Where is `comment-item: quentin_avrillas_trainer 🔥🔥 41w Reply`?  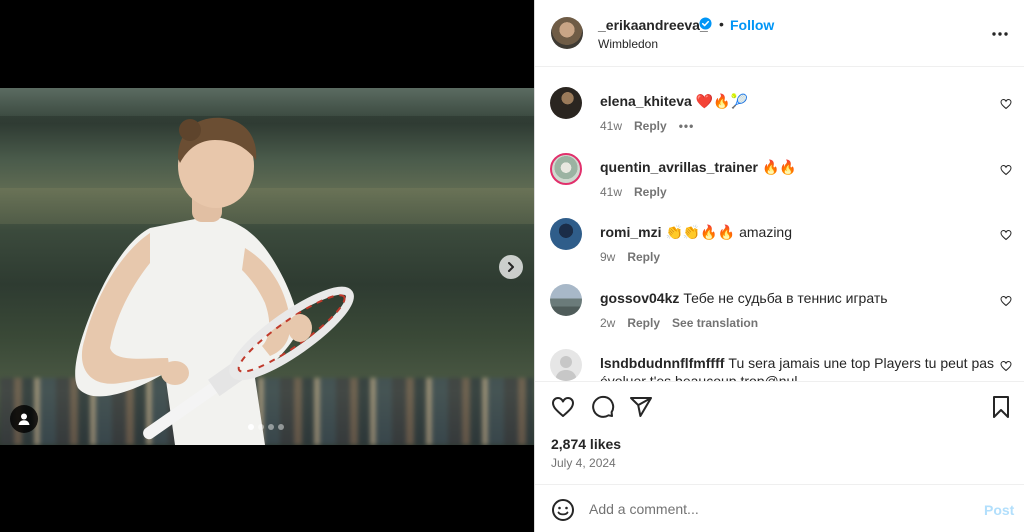 comment-item: quentin_avrillas_trainer 🔥🔥 41w Reply is located at coordinates (779, 167).